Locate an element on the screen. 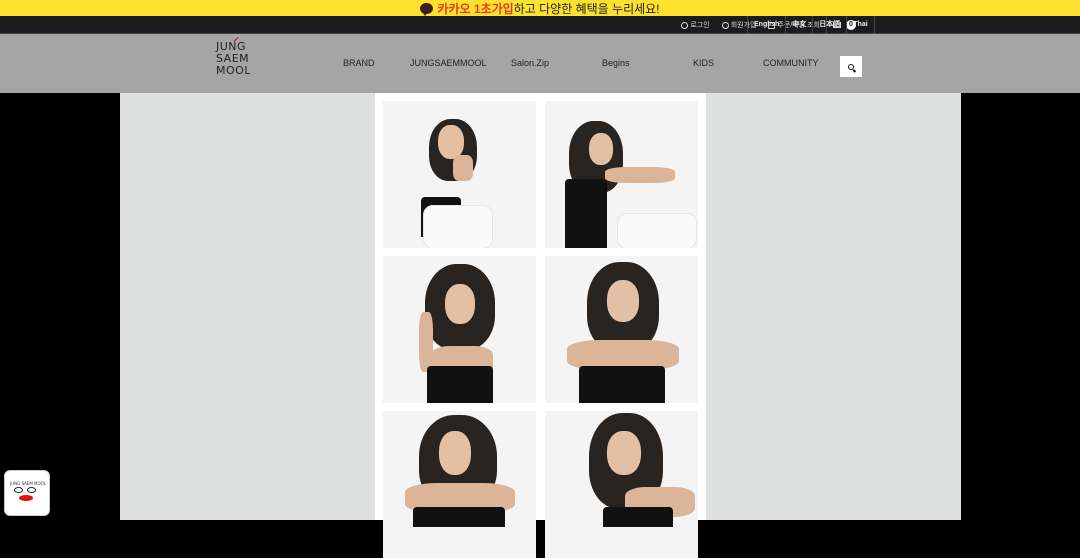  lang-thai: Thai is located at coordinates (860, 25).